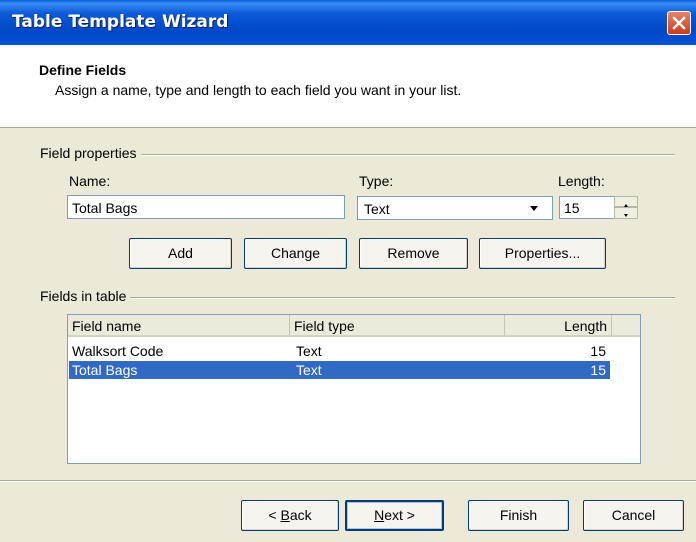 The height and width of the screenshot is (542, 696). What do you see at coordinates (206, 207) in the screenshot?
I see `name-input: Total Bags` at bounding box center [206, 207].